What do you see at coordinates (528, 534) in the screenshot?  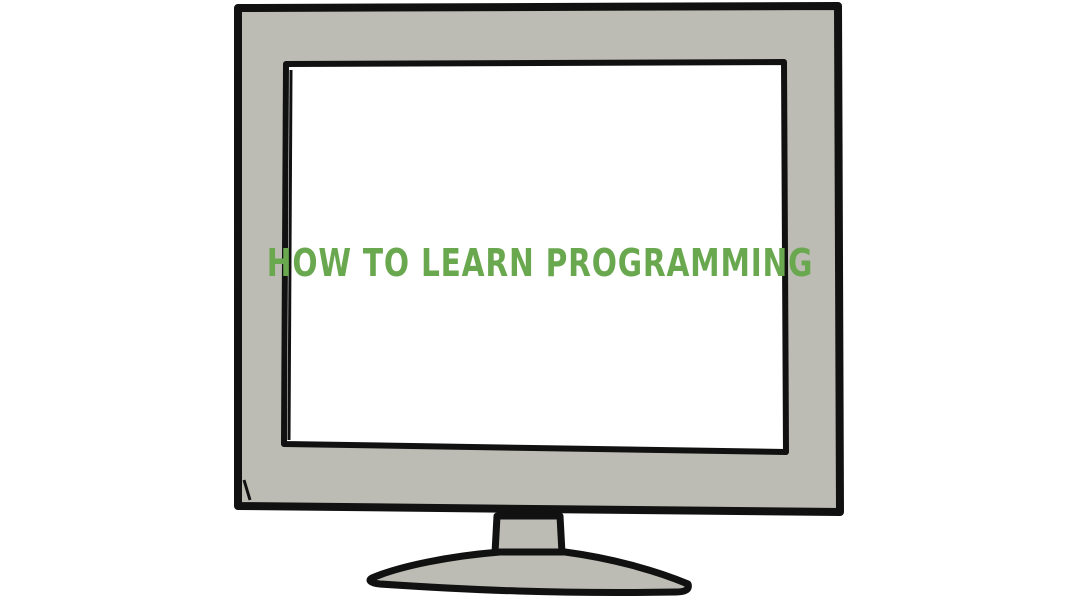 I see `monitor-stand-neck` at bounding box center [528, 534].